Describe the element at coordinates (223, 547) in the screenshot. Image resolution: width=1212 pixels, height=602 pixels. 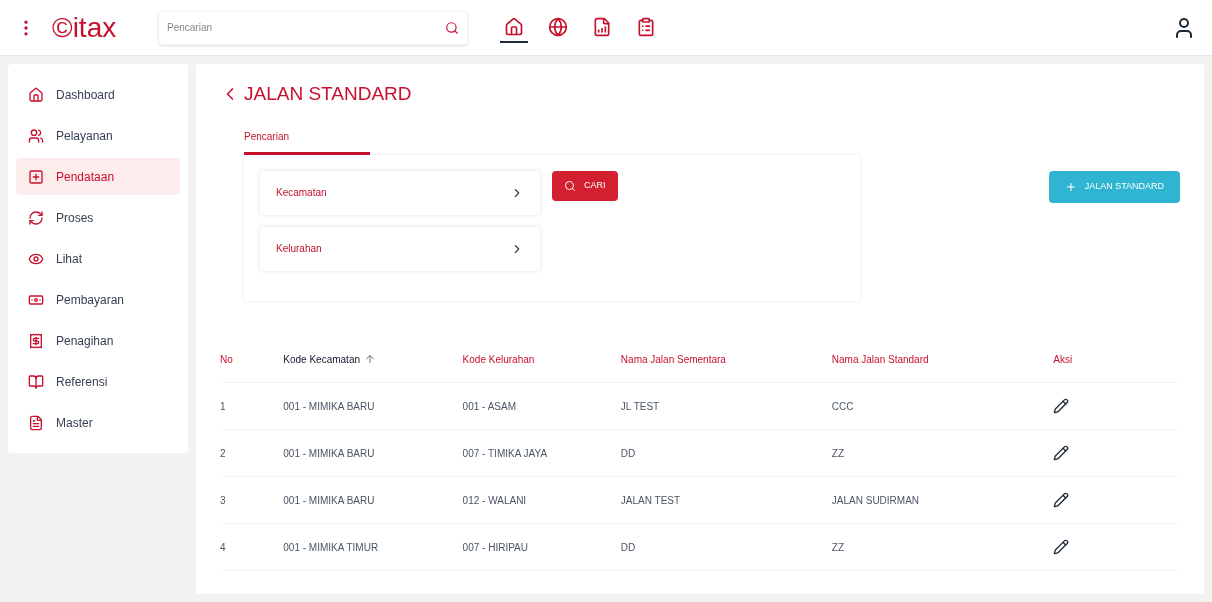
I see `table-cell: 4` at that location.